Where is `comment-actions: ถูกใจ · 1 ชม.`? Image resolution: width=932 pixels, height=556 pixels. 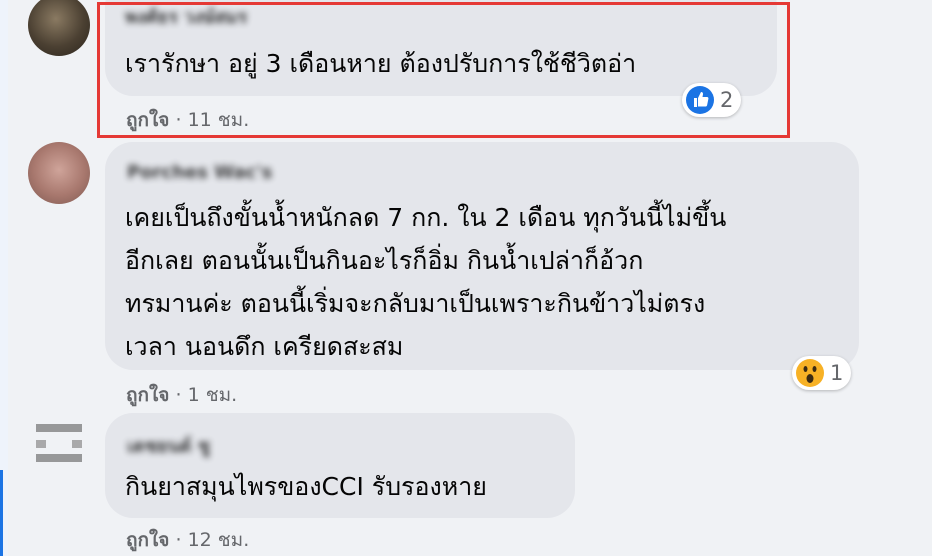
comment-actions: ถูกใจ · 1 ชม. is located at coordinates (181, 395).